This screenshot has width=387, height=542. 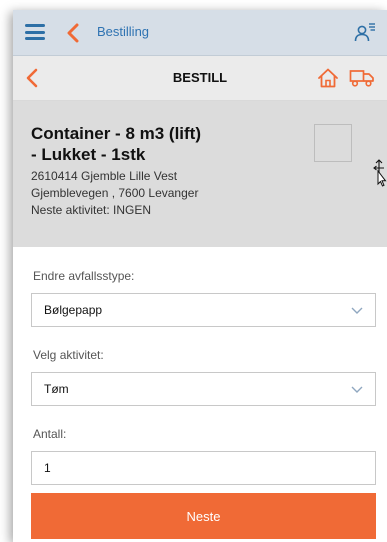 What do you see at coordinates (50, 434) in the screenshot?
I see `quantity-label: Antall:` at bounding box center [50, 434].